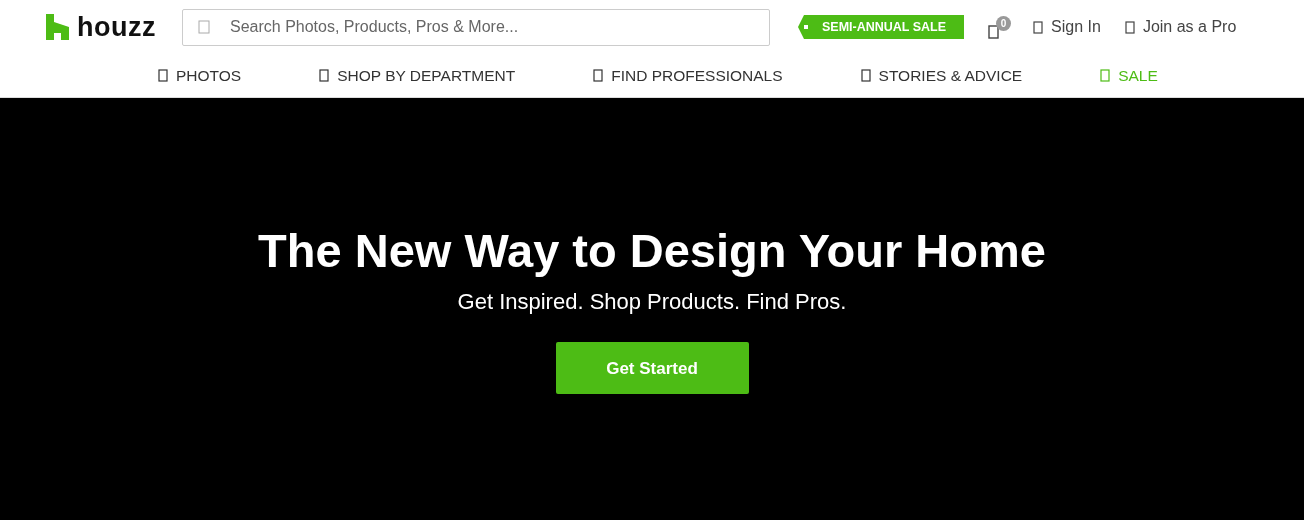 This screenshot has height=521, width=1304. Describe the element at coordinates (688, 75) in the screenshot. I see `nav-link: FIND PROFESSIONALS` at that location.